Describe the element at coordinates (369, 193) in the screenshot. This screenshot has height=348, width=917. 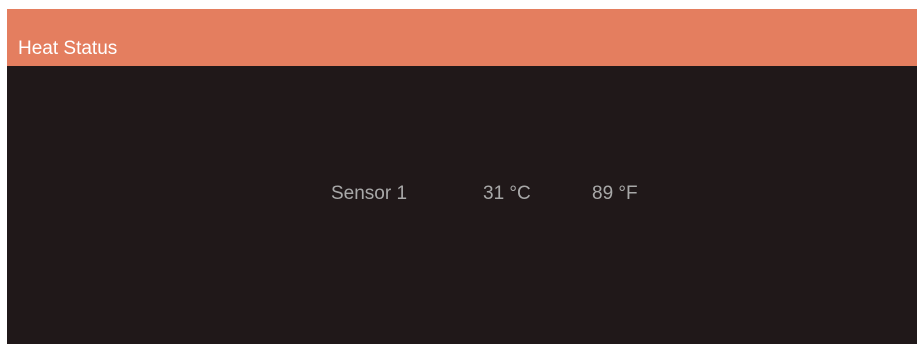
I see `sensor-label: Sensor 1` at that location.